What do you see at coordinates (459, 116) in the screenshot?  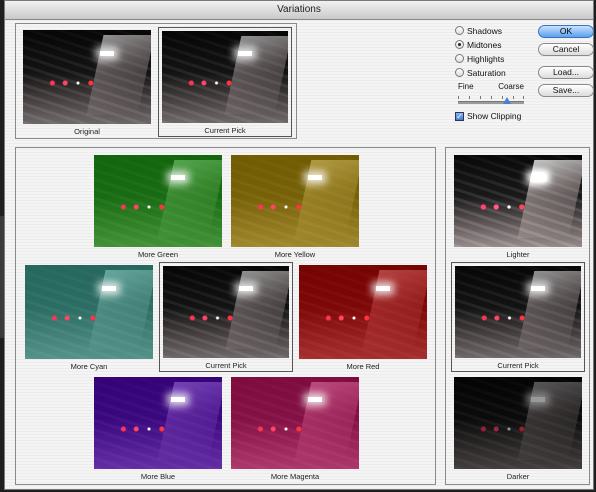 I see `checkmark-icon: ✓` at bounding box center [459, 116].